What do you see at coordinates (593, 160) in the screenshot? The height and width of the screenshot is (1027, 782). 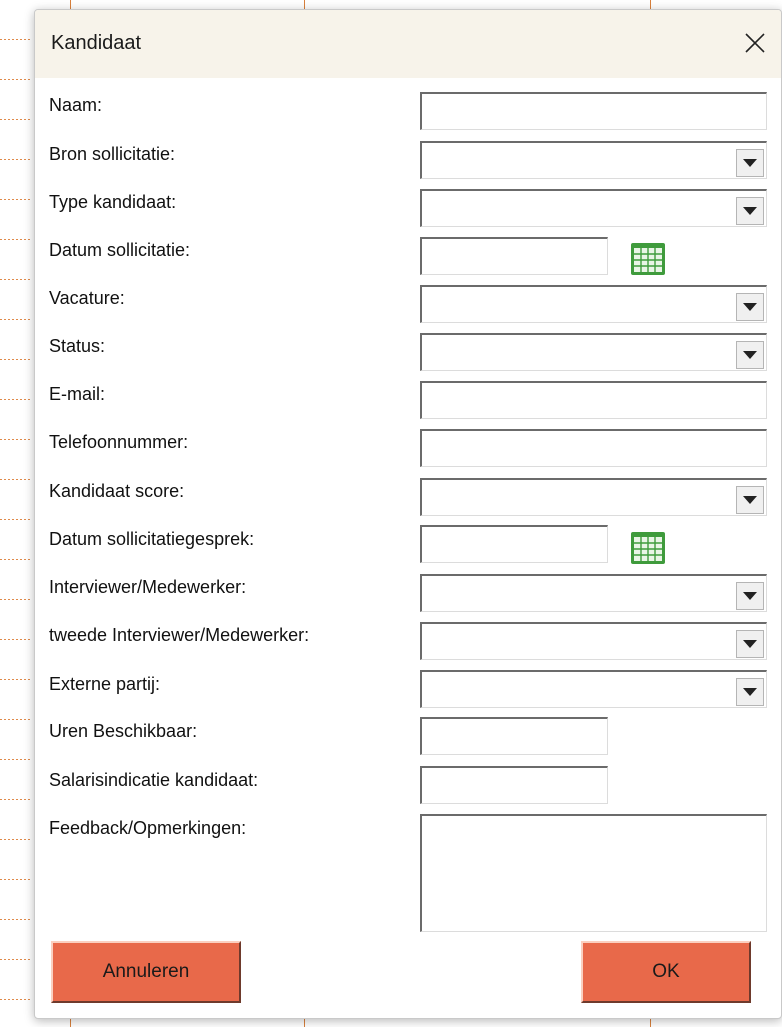 I see `bron-sollicitatie-select` at bounding box center [593, 160].